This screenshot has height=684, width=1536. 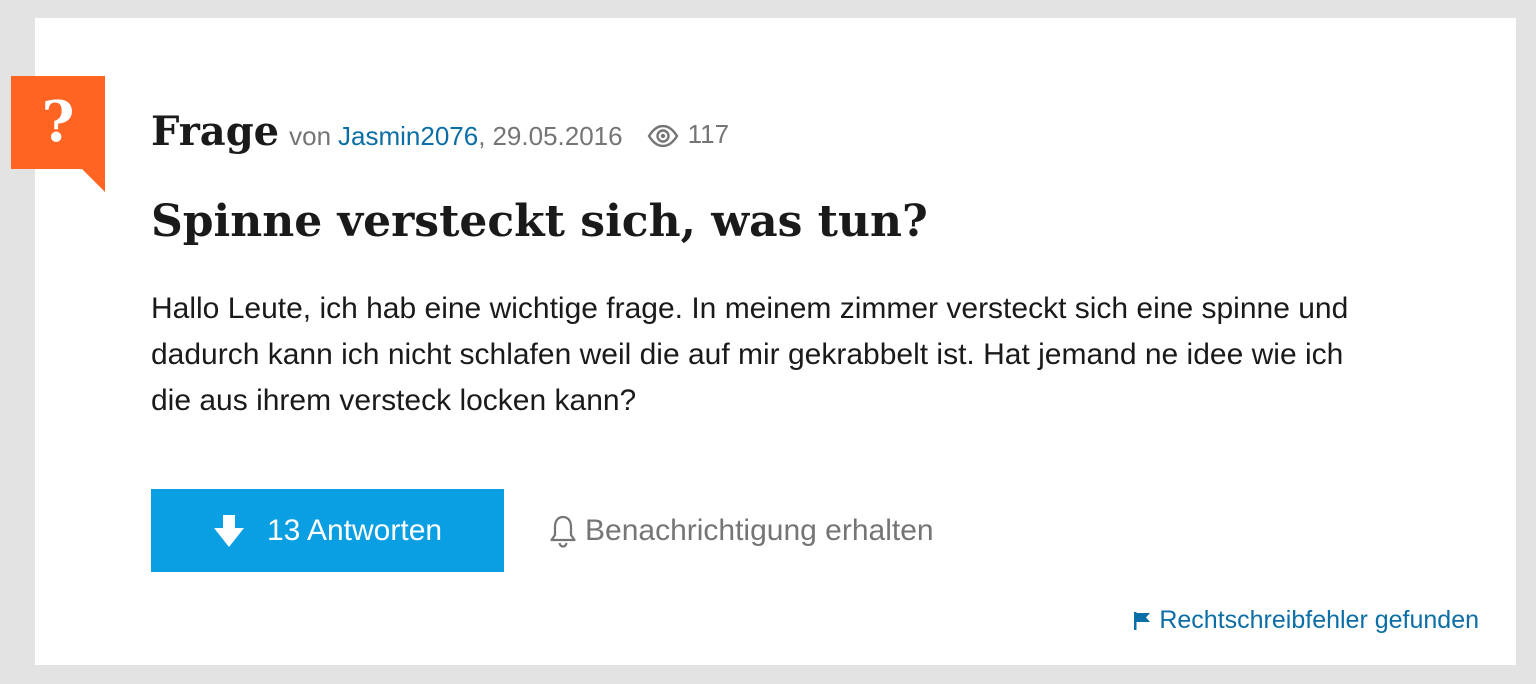 What do you see at coordinates (708, 133) in the screenshot?
I see `view-count-value: 117` at bounding box center [708, 133].